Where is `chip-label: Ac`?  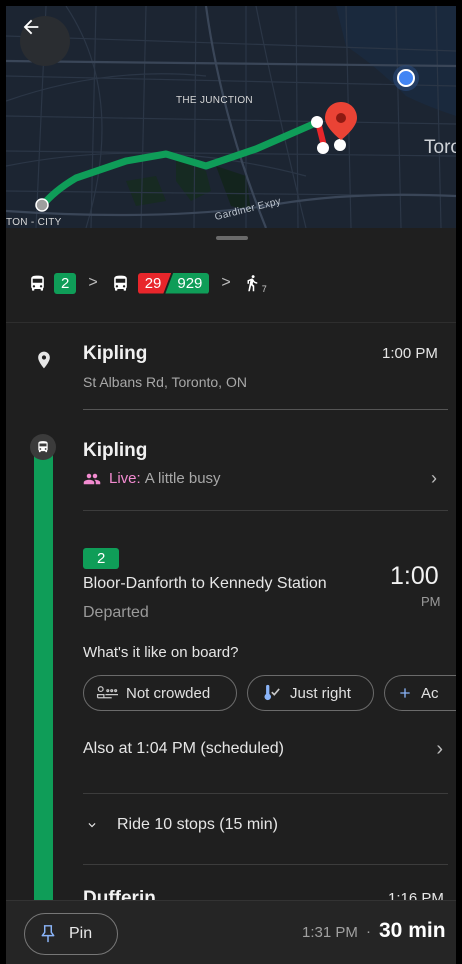
chip-label: Ac is located at coordinates (430, 693).